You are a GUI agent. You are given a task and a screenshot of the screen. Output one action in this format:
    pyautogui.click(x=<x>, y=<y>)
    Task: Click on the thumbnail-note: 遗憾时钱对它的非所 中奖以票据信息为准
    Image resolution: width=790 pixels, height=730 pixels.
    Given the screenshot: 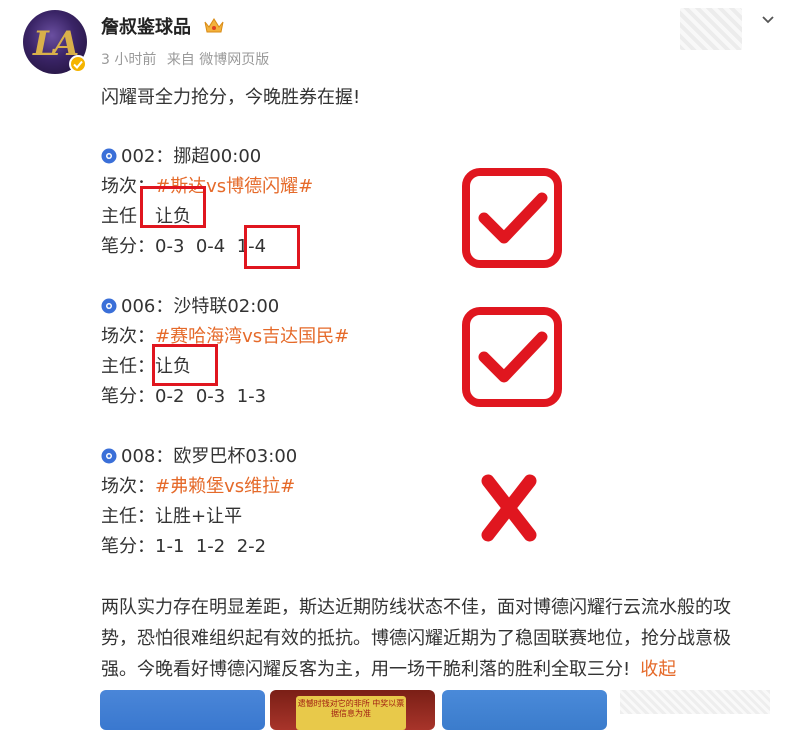 What is the action you would take?
    pyautogui.click(x=351, y=713)
    